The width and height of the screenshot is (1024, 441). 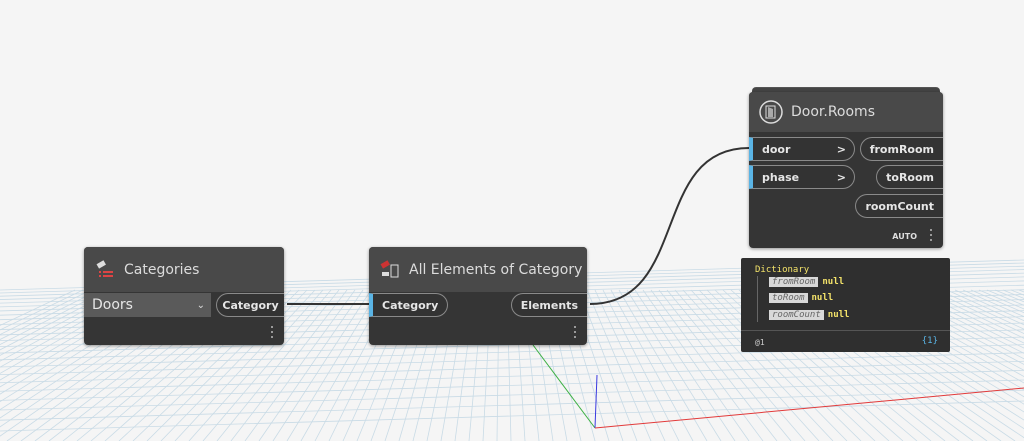 I want to click on divider, so click(x=845, y=330).